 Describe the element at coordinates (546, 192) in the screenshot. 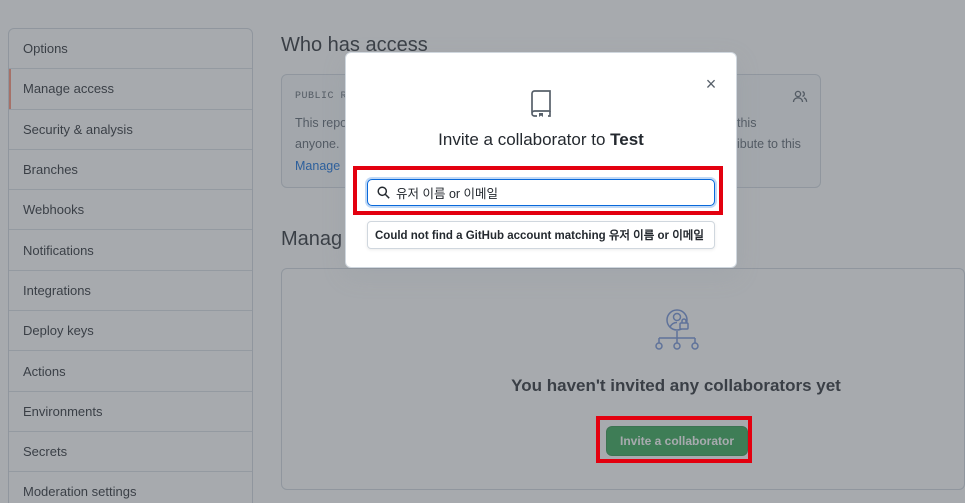

I see `collaborator-search-input` at that location.